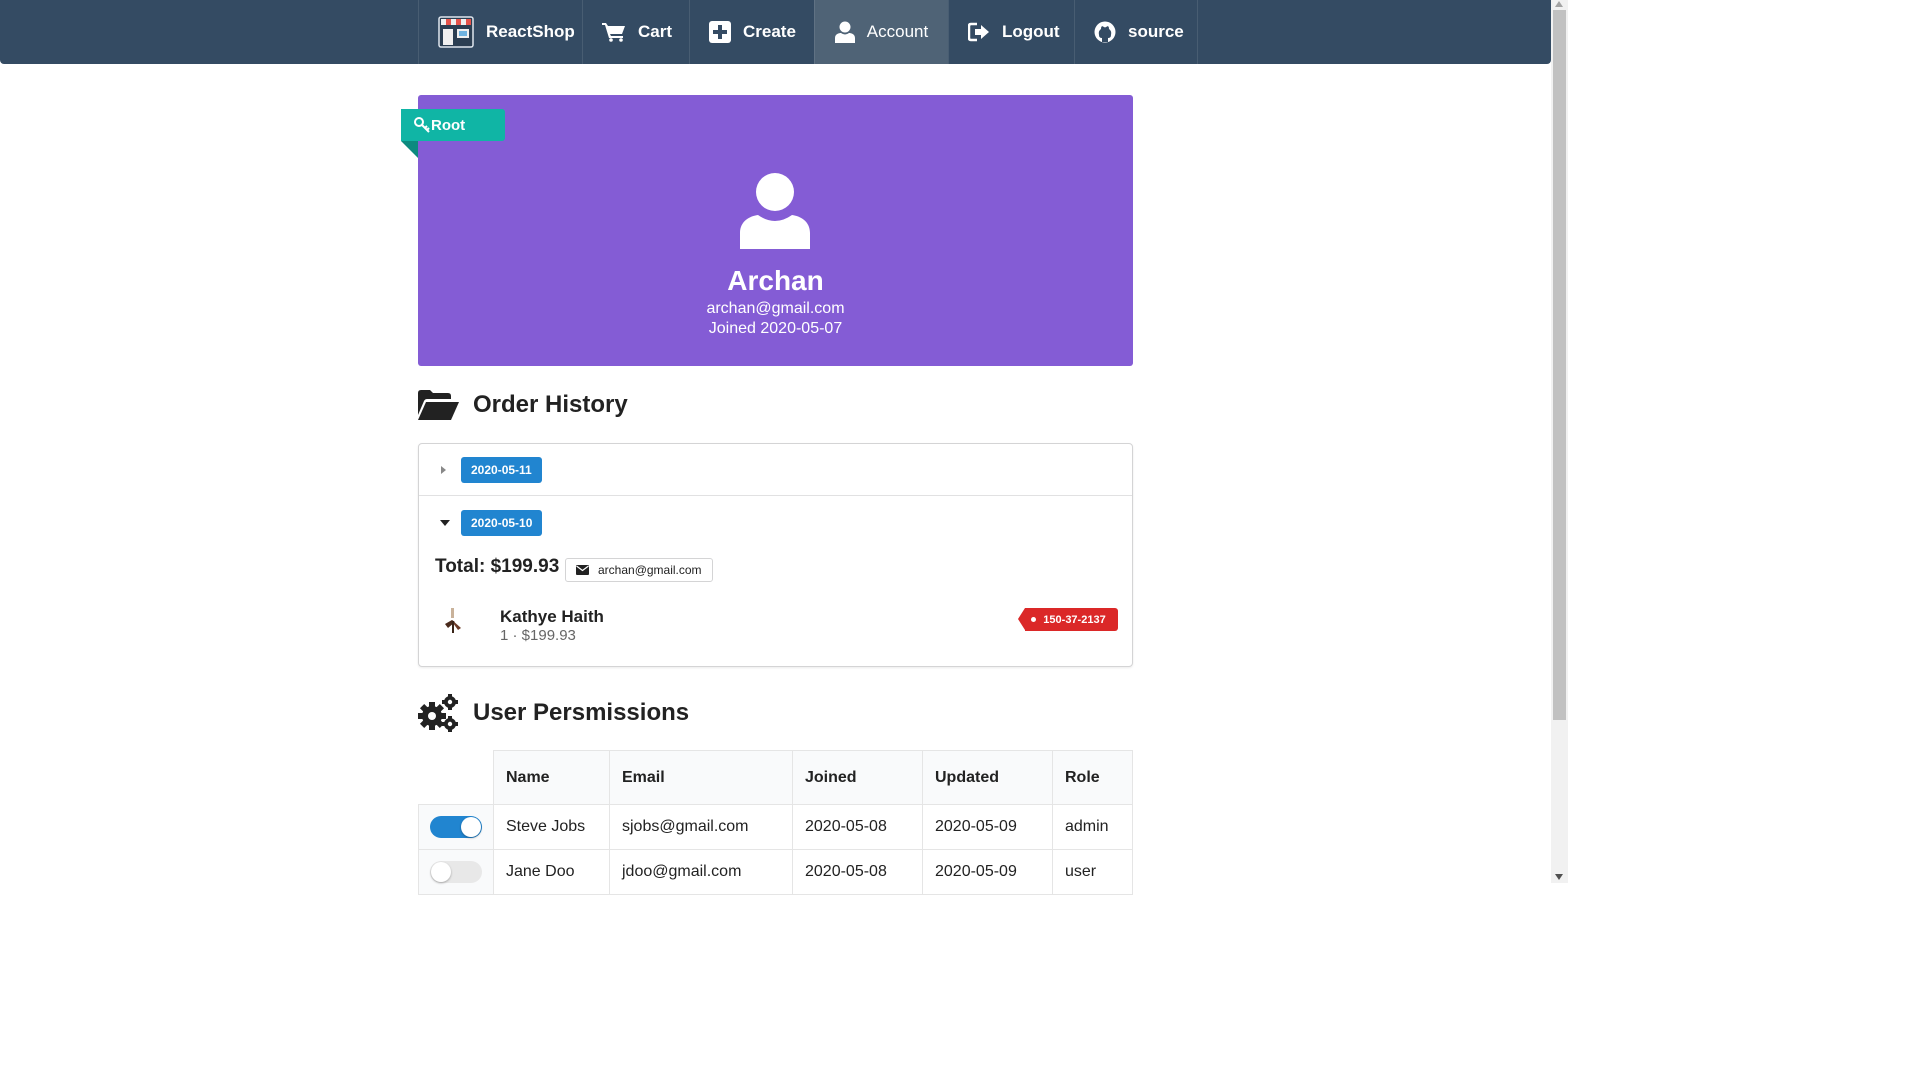  I want to click on table-header-blank, so click(455, 777).